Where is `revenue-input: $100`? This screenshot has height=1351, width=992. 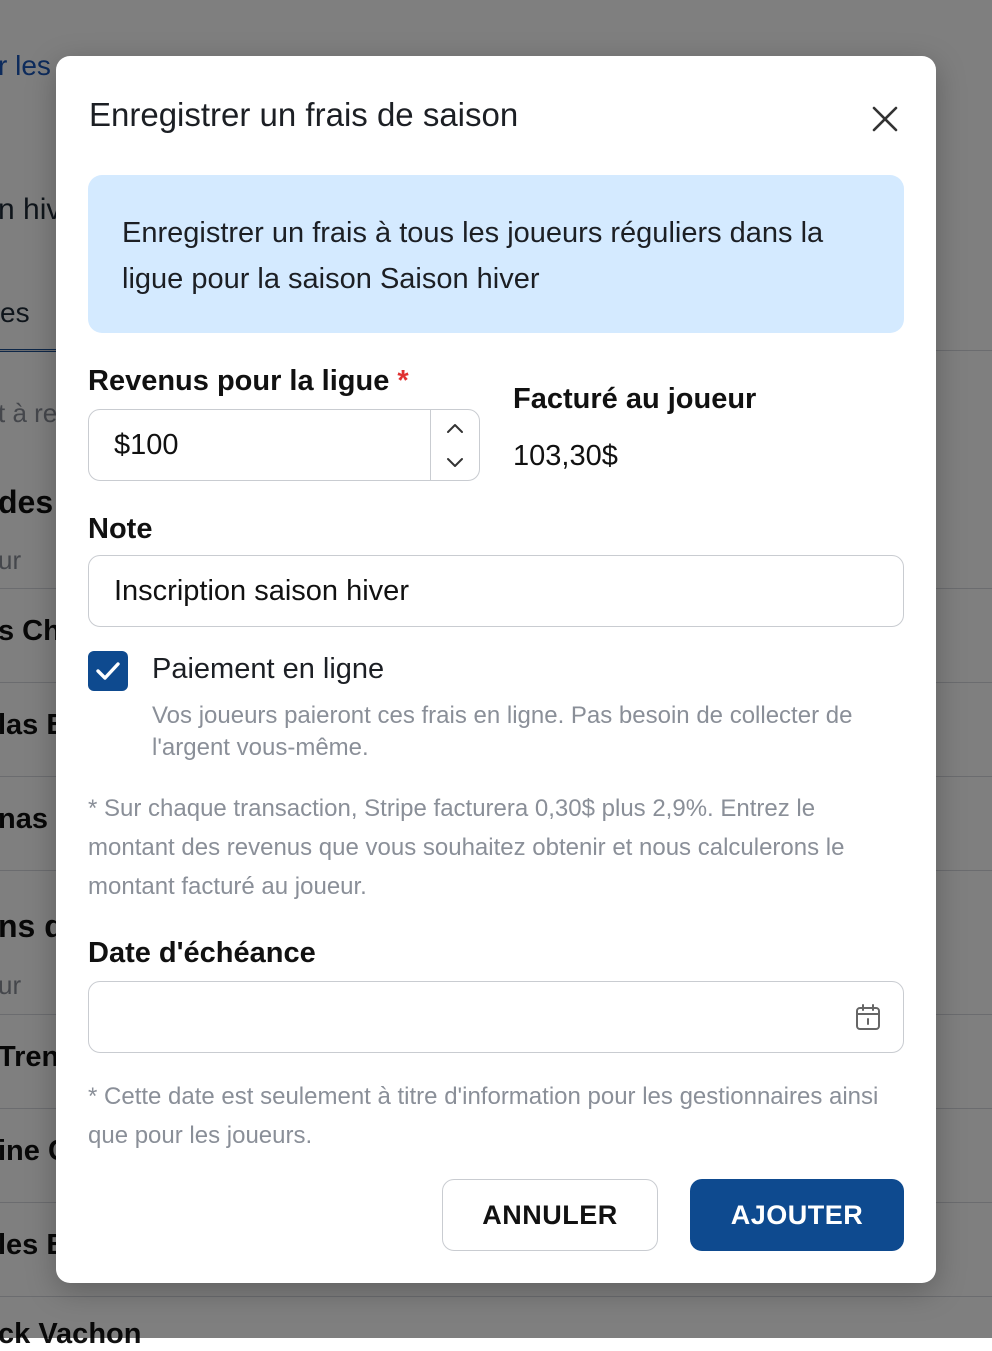 revenue-input: $100 is located at coordinates (284, 445).